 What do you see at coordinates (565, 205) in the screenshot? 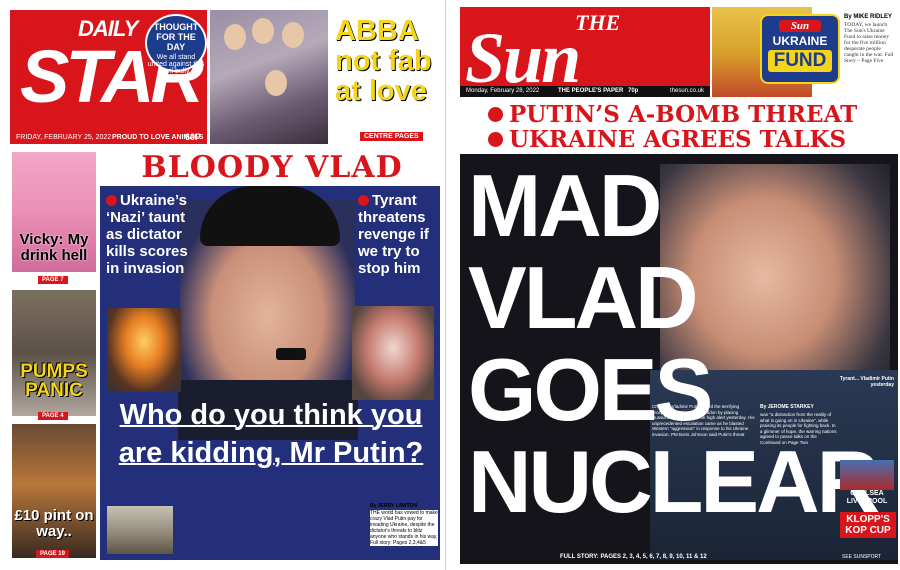
I see `headline-line: MAD` at bounding box center [565, 205].